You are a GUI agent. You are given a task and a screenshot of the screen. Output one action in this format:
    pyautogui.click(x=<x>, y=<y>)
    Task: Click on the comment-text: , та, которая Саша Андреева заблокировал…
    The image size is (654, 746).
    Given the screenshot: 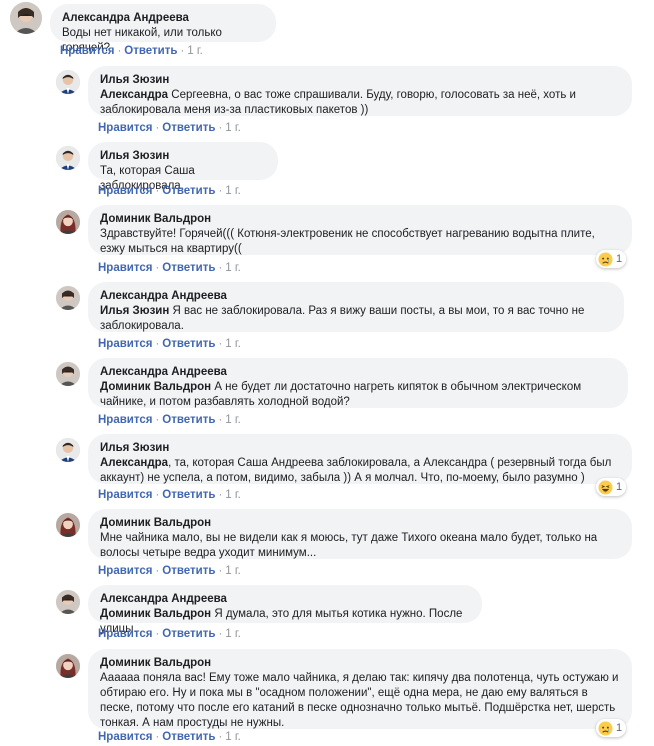 What is the action you would take?
    pyautogui.click(x=356, y=470)
    